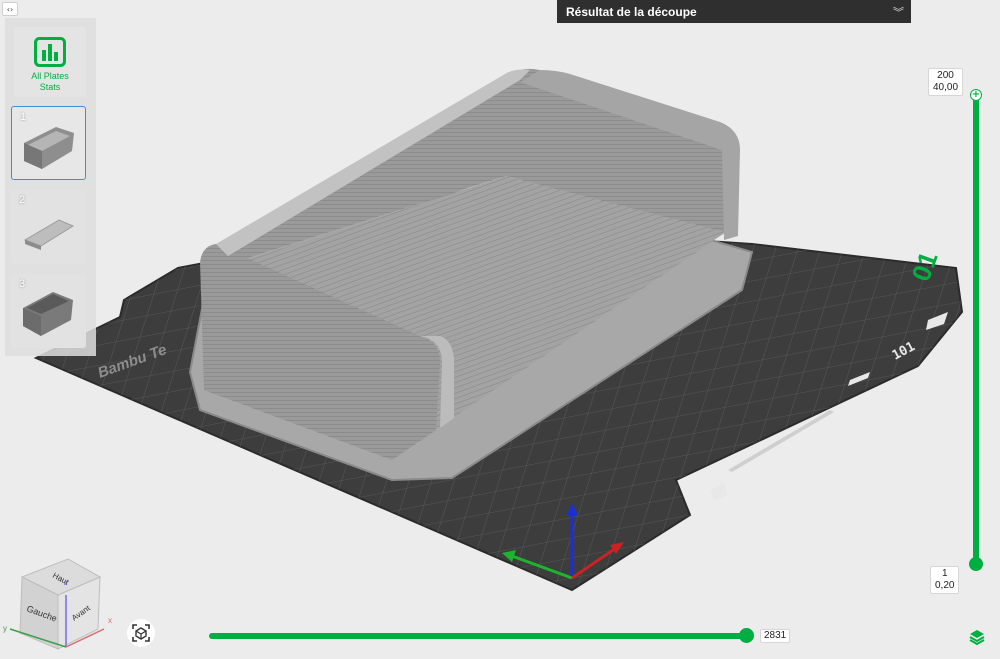 This screenshot has height=659, width=1000. I want to click on panel-toggle-icon: ‹›, so click(10, 9).